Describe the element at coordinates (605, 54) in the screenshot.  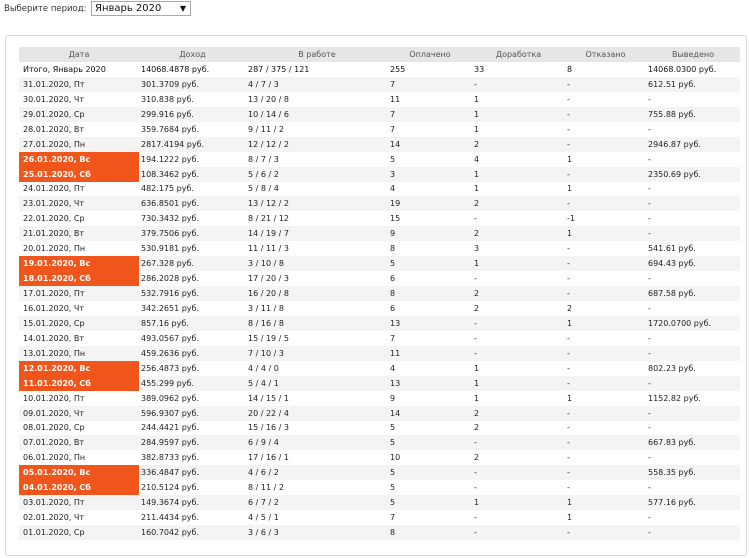
I see `column-header-refused: Отказано` at that location.